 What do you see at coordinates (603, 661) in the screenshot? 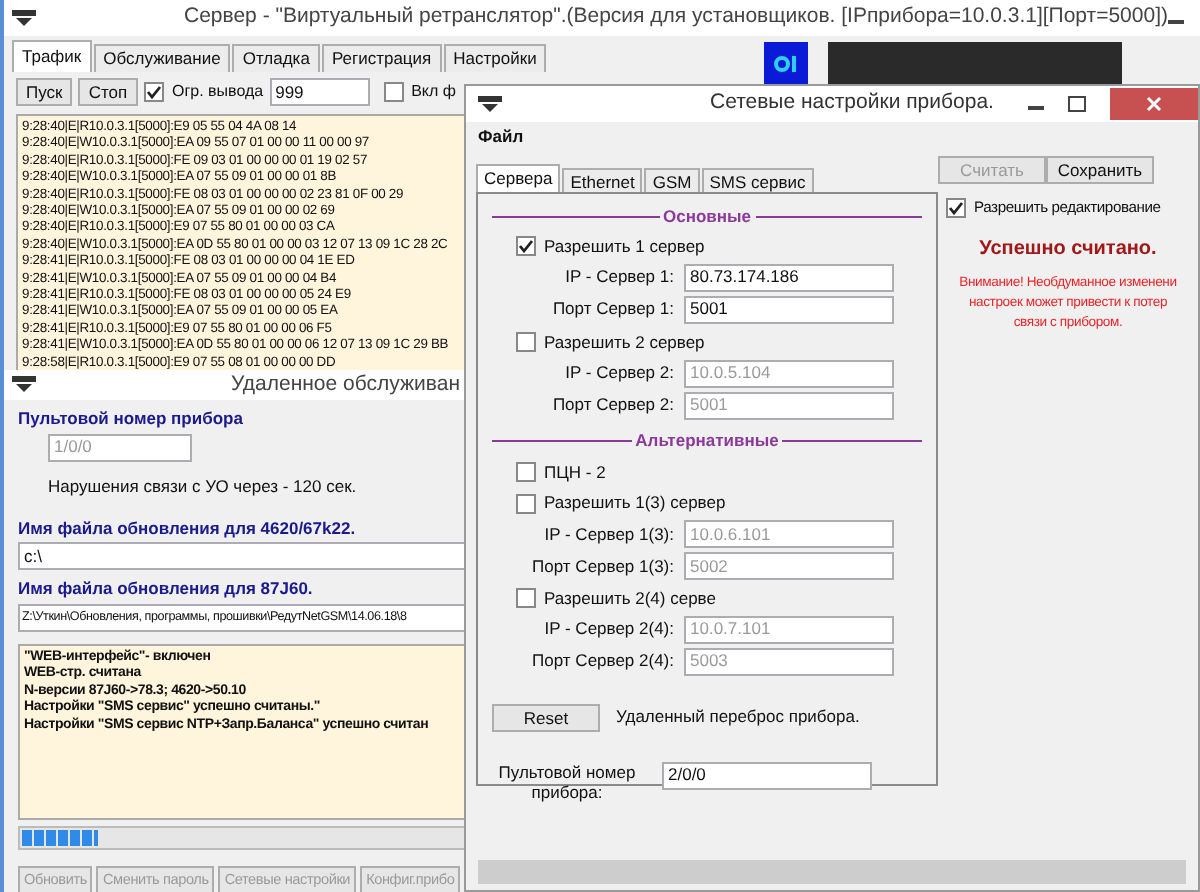
I see `field-label: Порт Сервер 2(4):` at bounding box center [603, 661].